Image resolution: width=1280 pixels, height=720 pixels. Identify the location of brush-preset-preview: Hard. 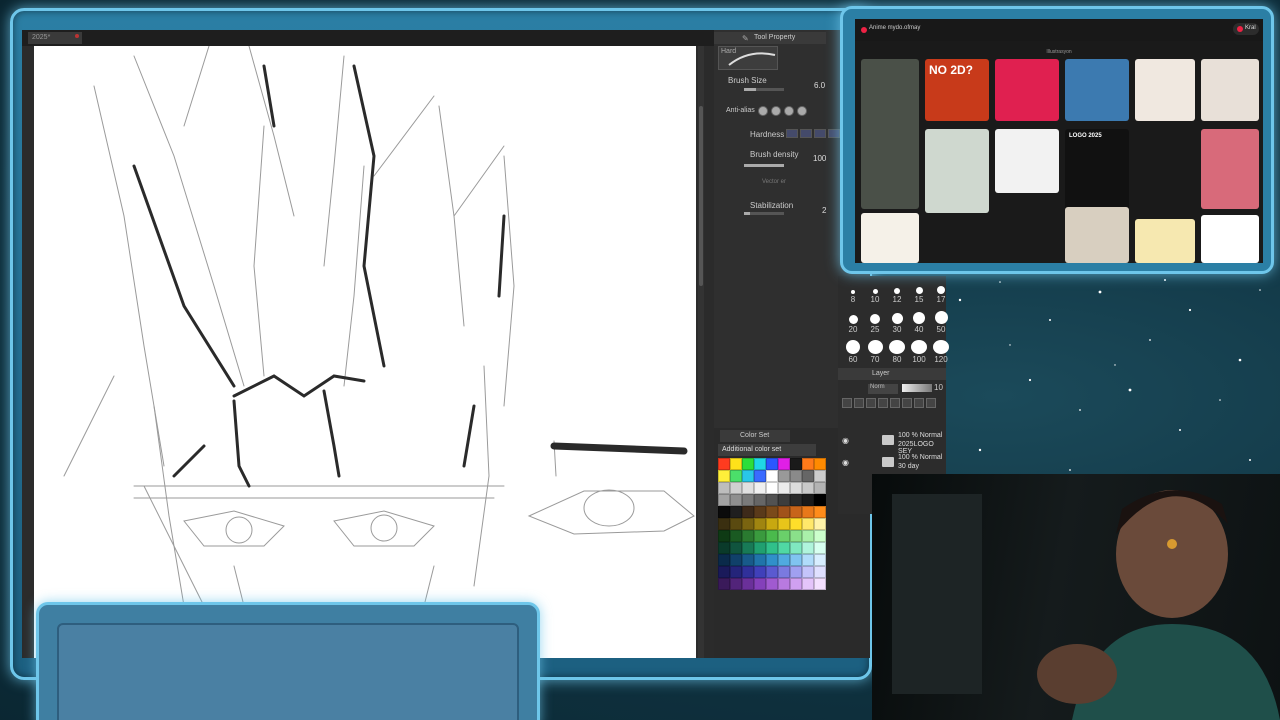
(748, 58).